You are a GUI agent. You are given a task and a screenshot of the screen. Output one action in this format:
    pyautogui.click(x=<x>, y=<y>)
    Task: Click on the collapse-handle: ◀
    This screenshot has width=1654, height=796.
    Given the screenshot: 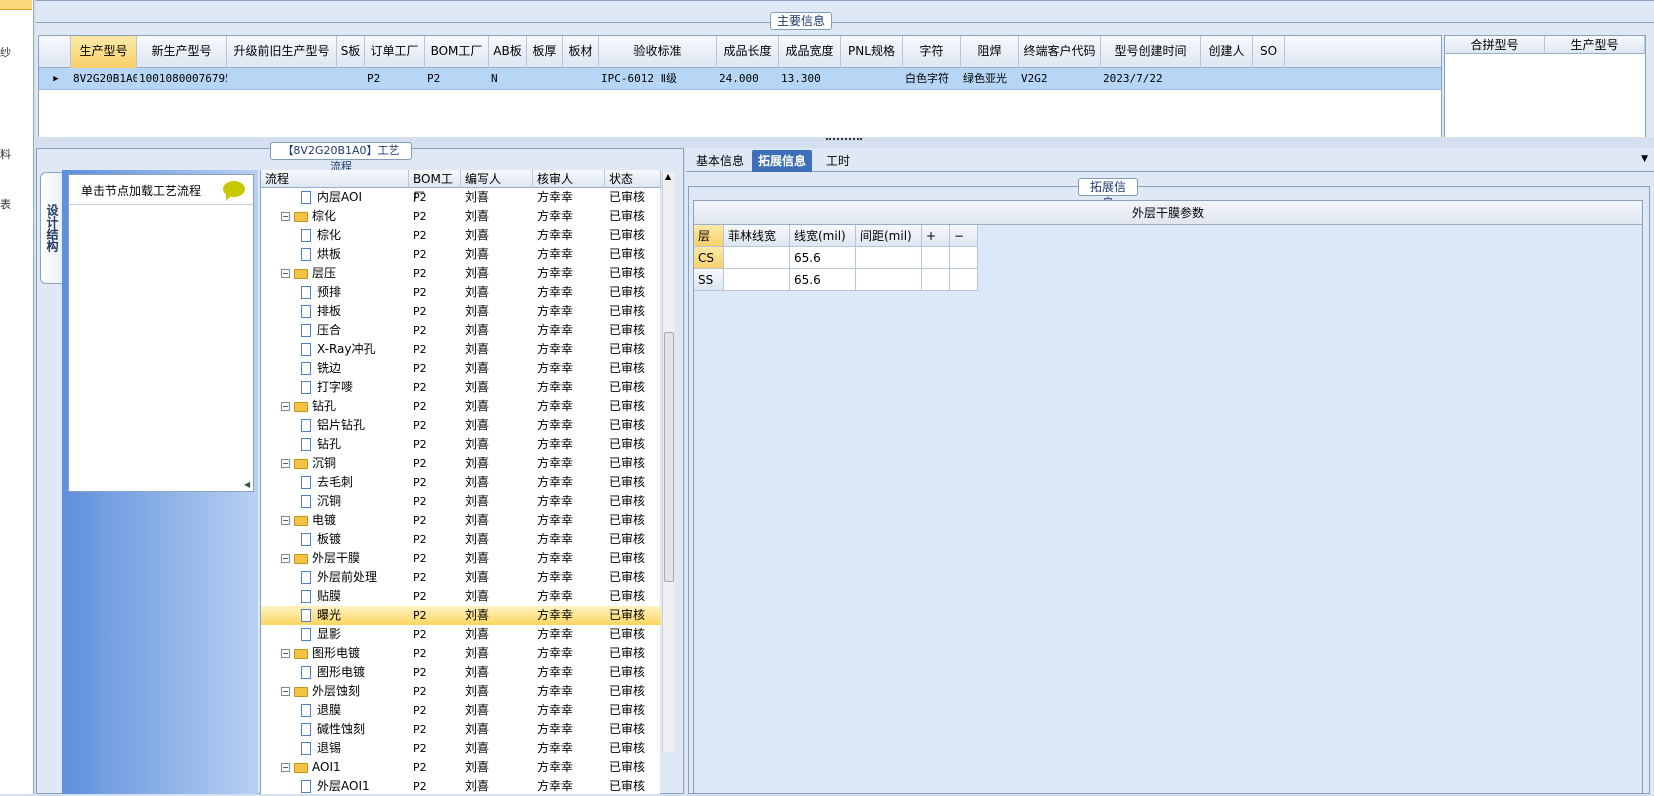 What is the action you would take?
    pyautogui.click(x=249, y=510)
    